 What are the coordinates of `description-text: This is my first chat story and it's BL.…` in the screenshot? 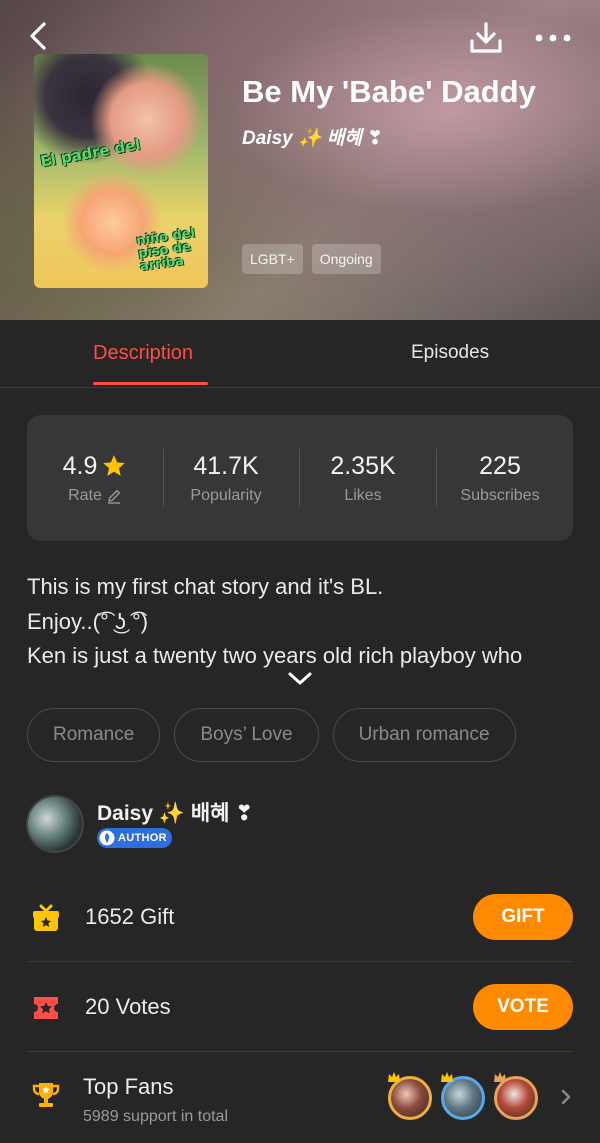 It's located at (300, 622).